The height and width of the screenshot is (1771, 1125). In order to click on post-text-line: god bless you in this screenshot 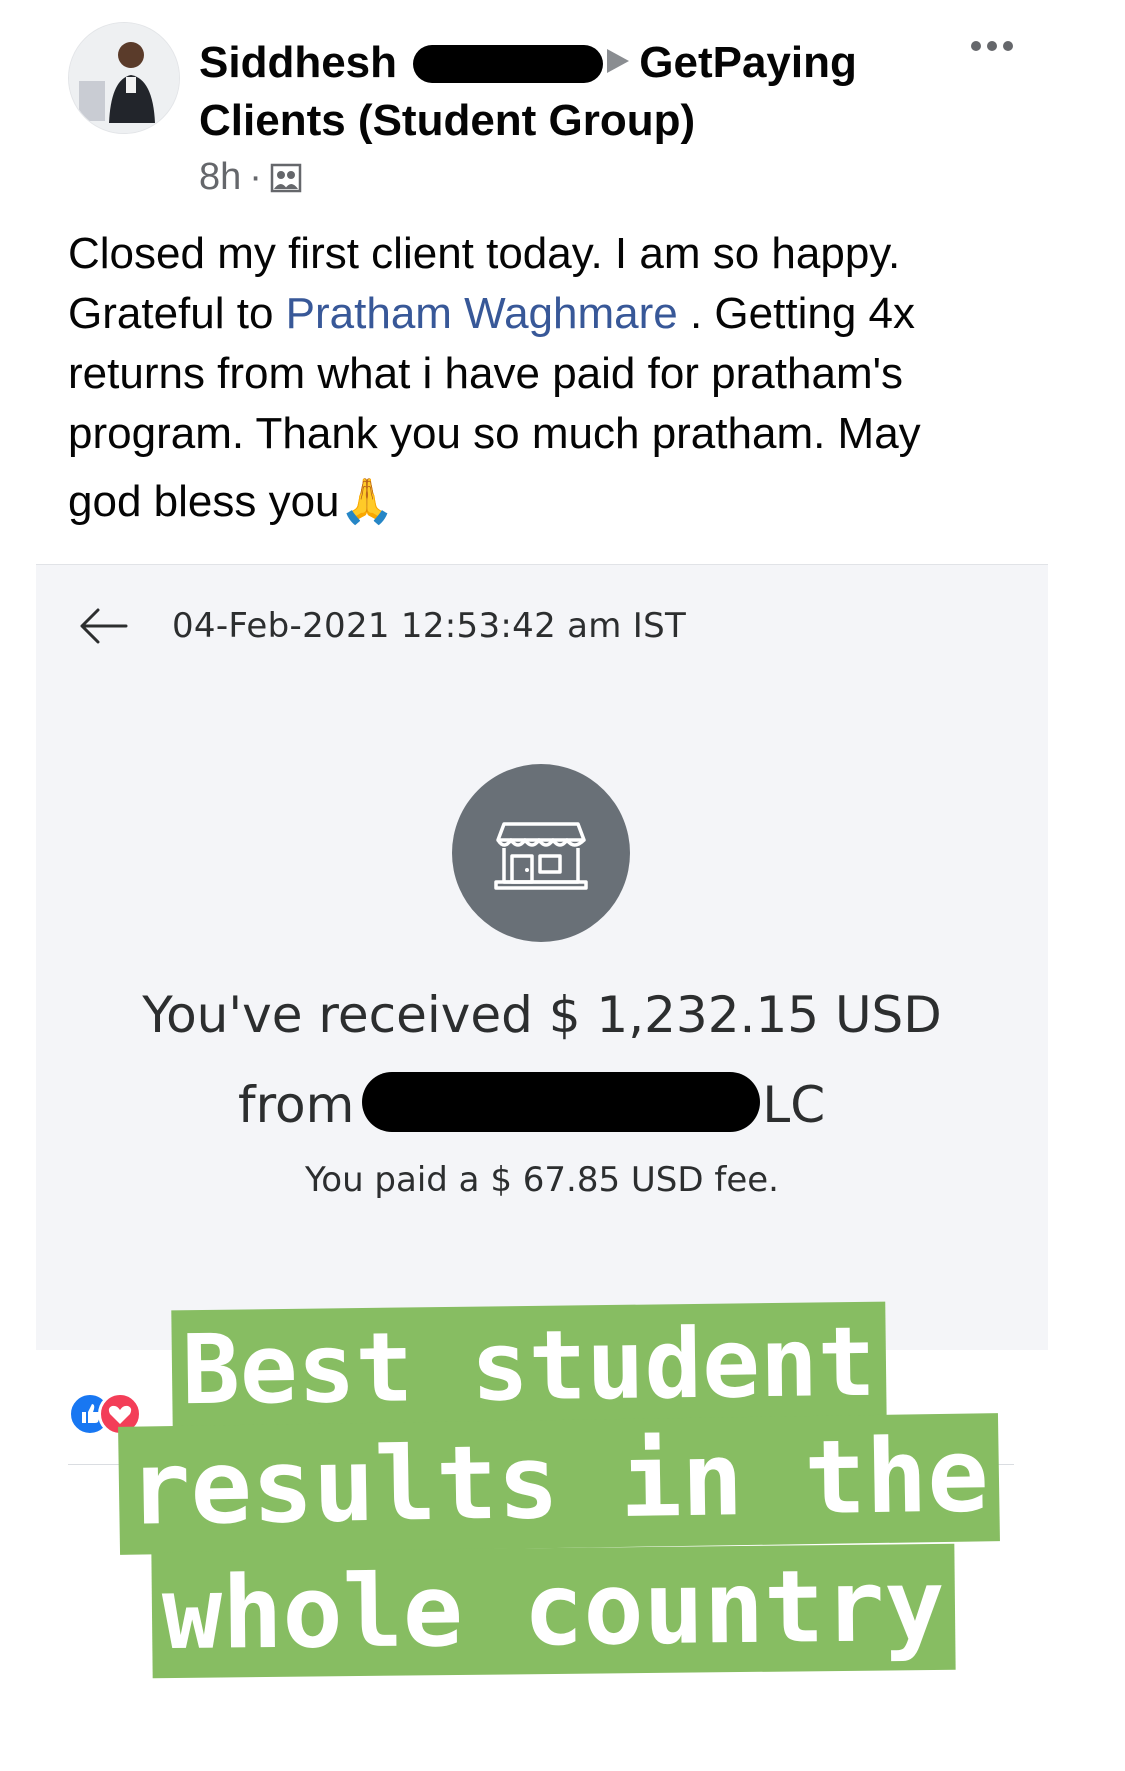, I will do `click(204, 501)`.